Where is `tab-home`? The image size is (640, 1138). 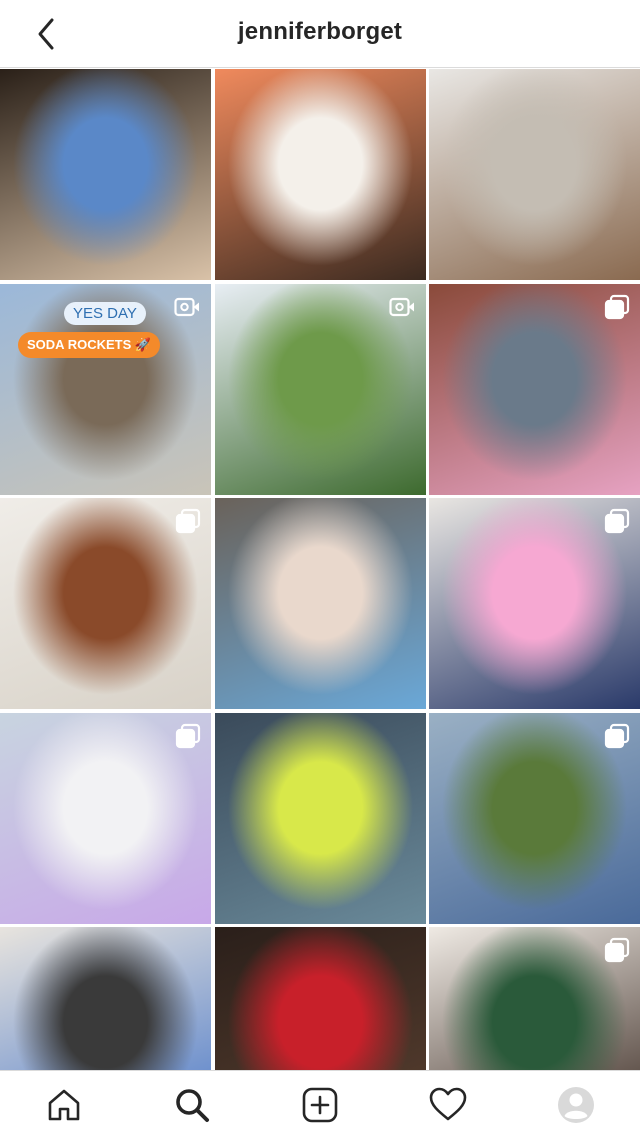
tab-home is located at coordinates (64, 1104).